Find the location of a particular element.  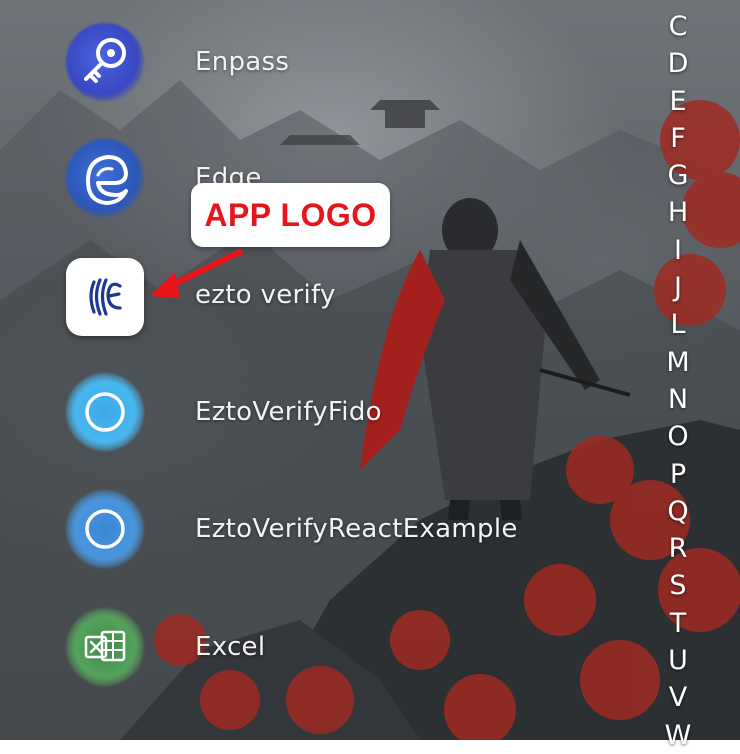

index-letter: S is located at coordinates (678, 585).